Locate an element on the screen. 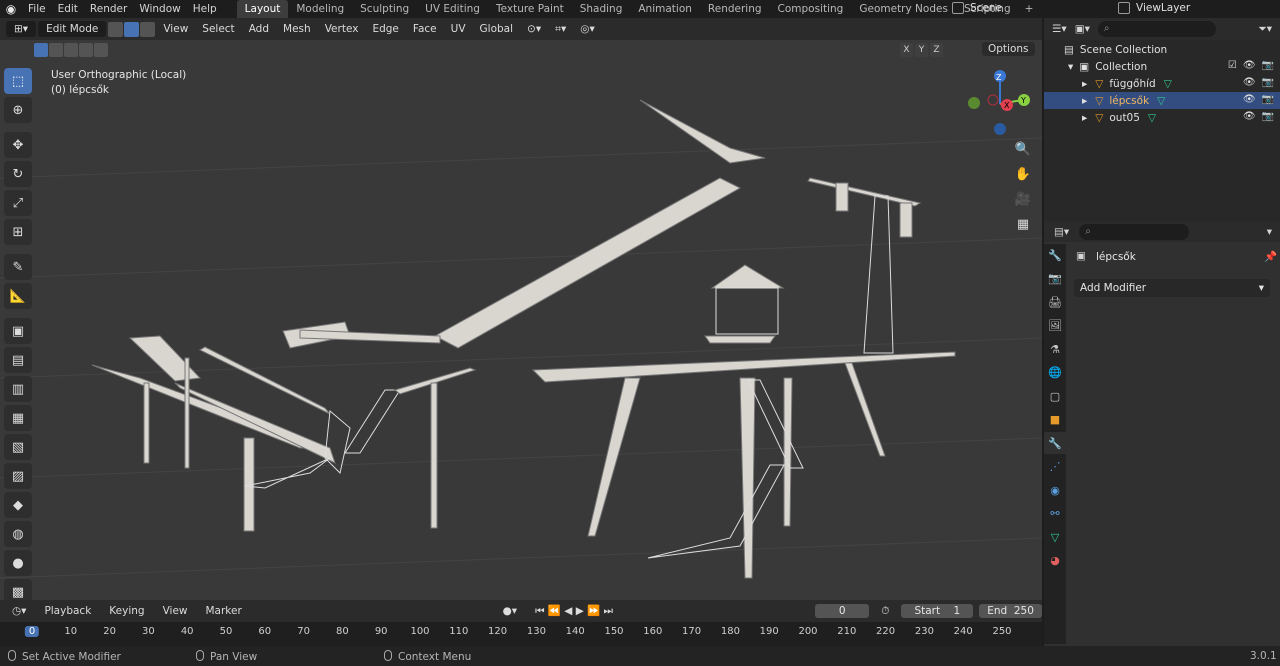 This screenshot has height=666, width=1280. tab-sculpting: Sculpting is located at coordinates (384, 9).